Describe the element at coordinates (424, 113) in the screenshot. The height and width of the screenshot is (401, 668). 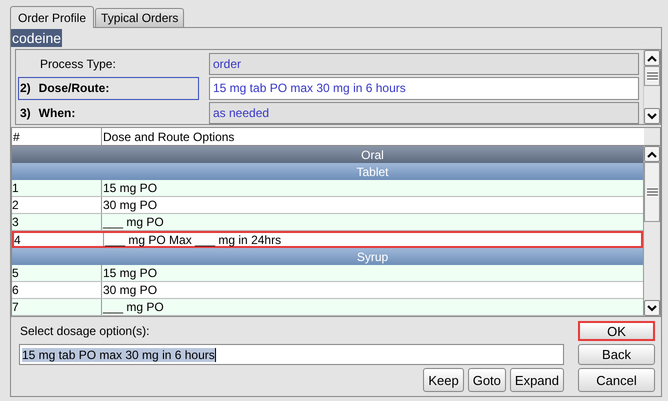
I see `field-value: as needed` at that location.